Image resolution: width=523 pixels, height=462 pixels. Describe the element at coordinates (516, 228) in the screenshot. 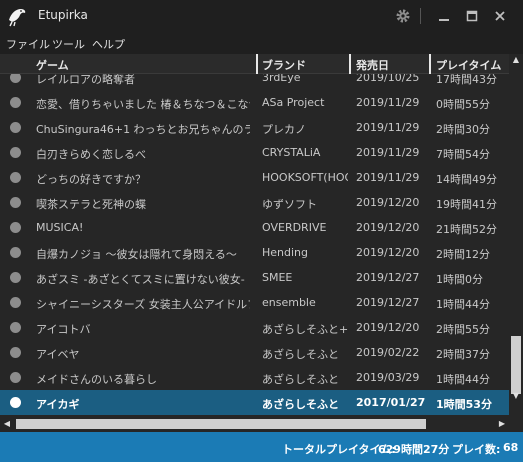

I see `vertical-scrollbar: ▲ ▼` at that location.